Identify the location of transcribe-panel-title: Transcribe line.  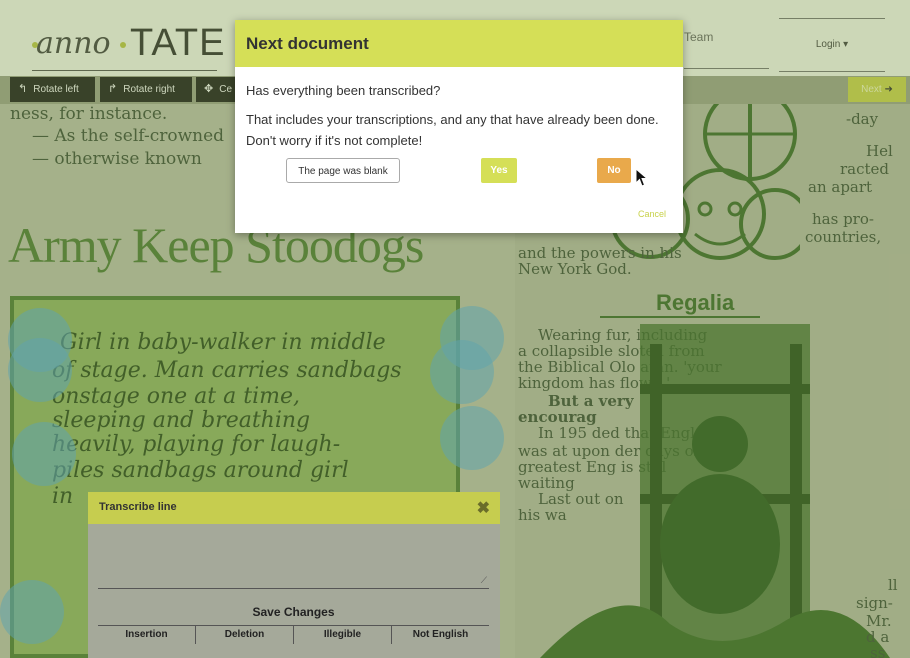
(138, 507).